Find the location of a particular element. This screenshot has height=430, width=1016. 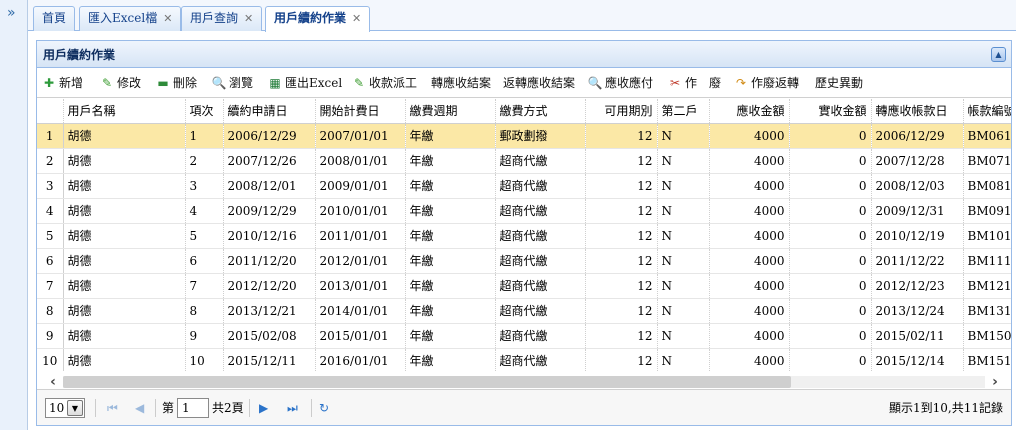

table-cell: 2010/12/16 is located at coordinates (269, 236).